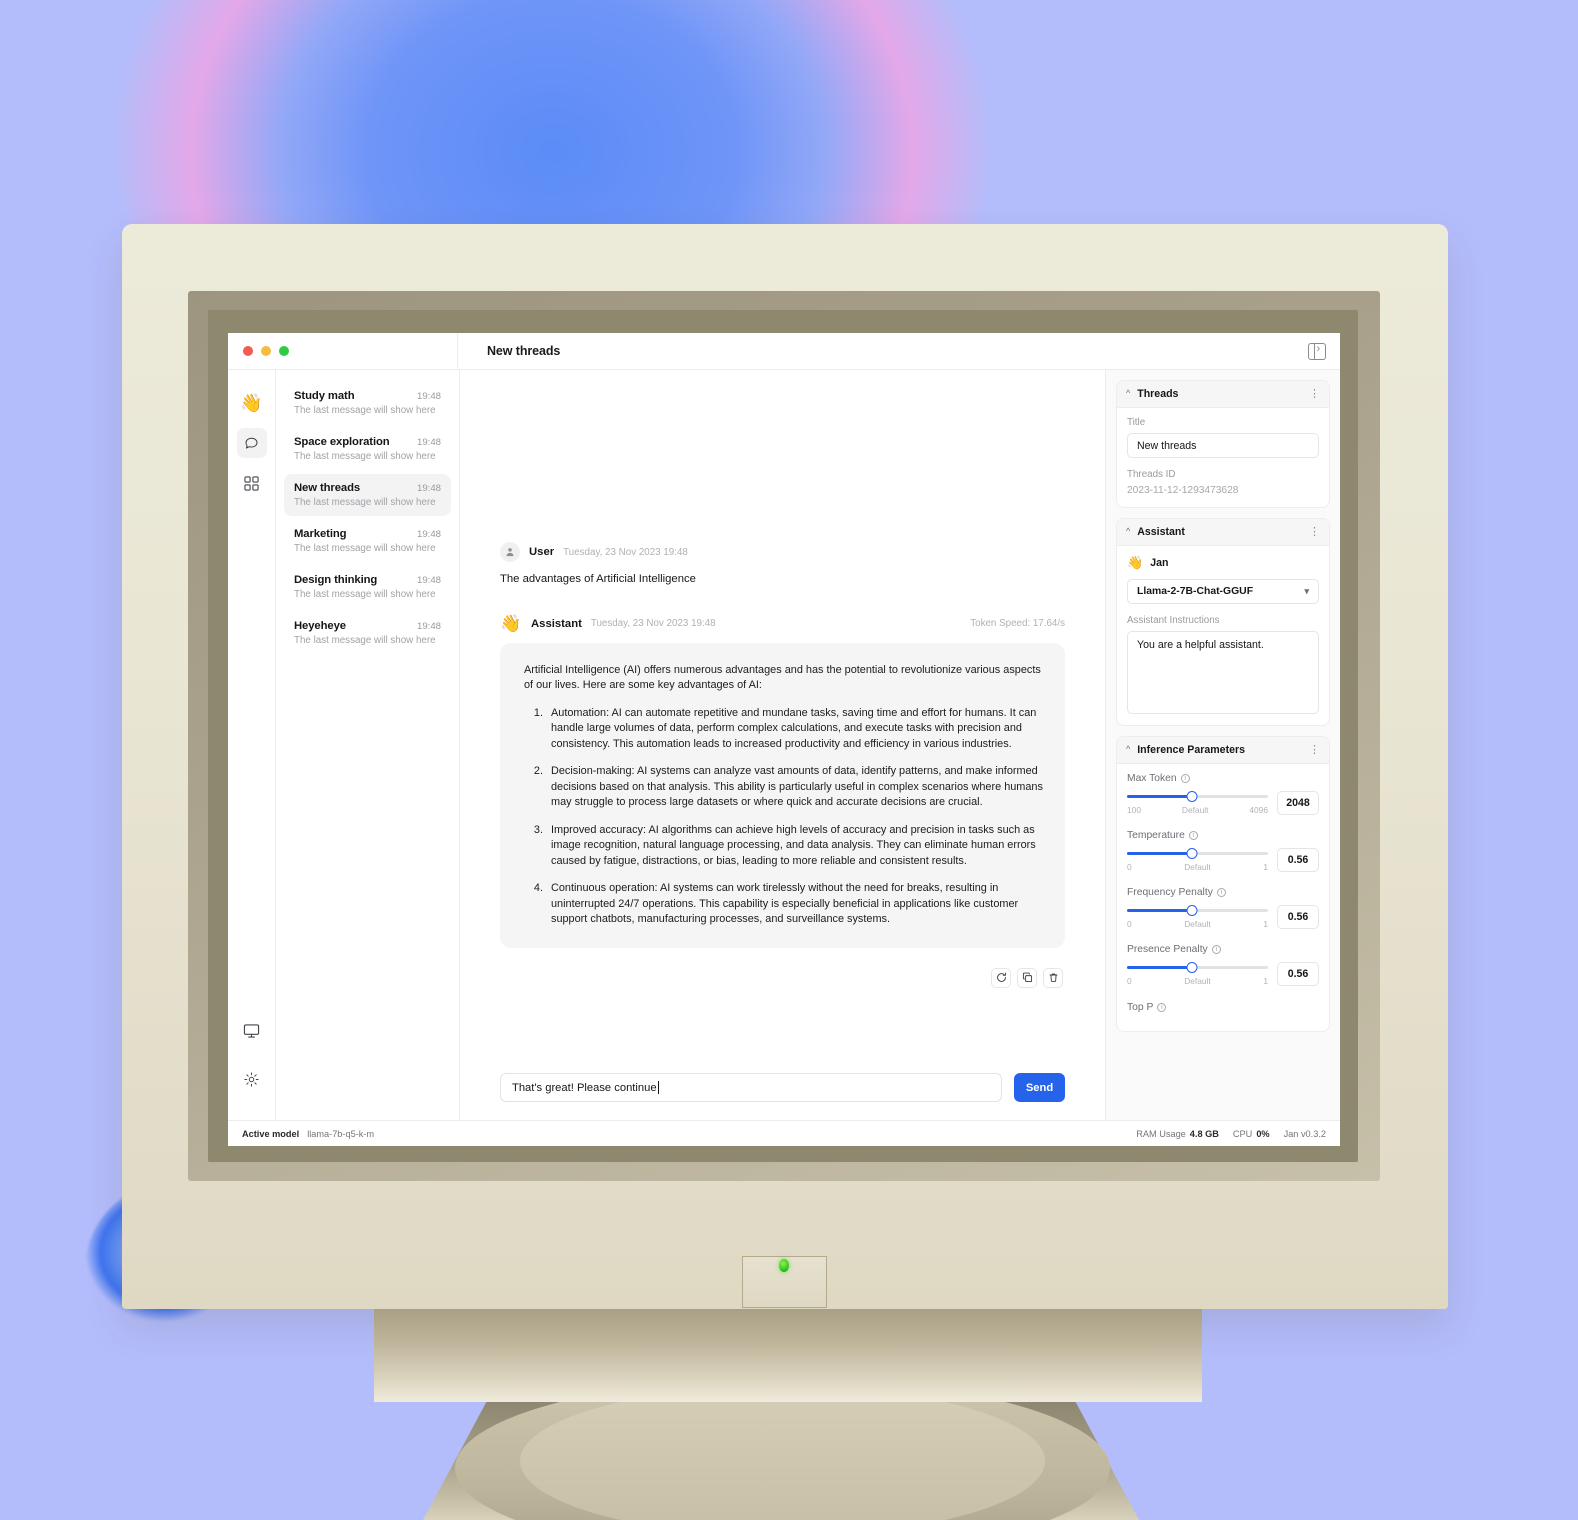  Describe the element at coordinates (320, 534) in the screenshot. I see `thread-title: Marketing` at that location.